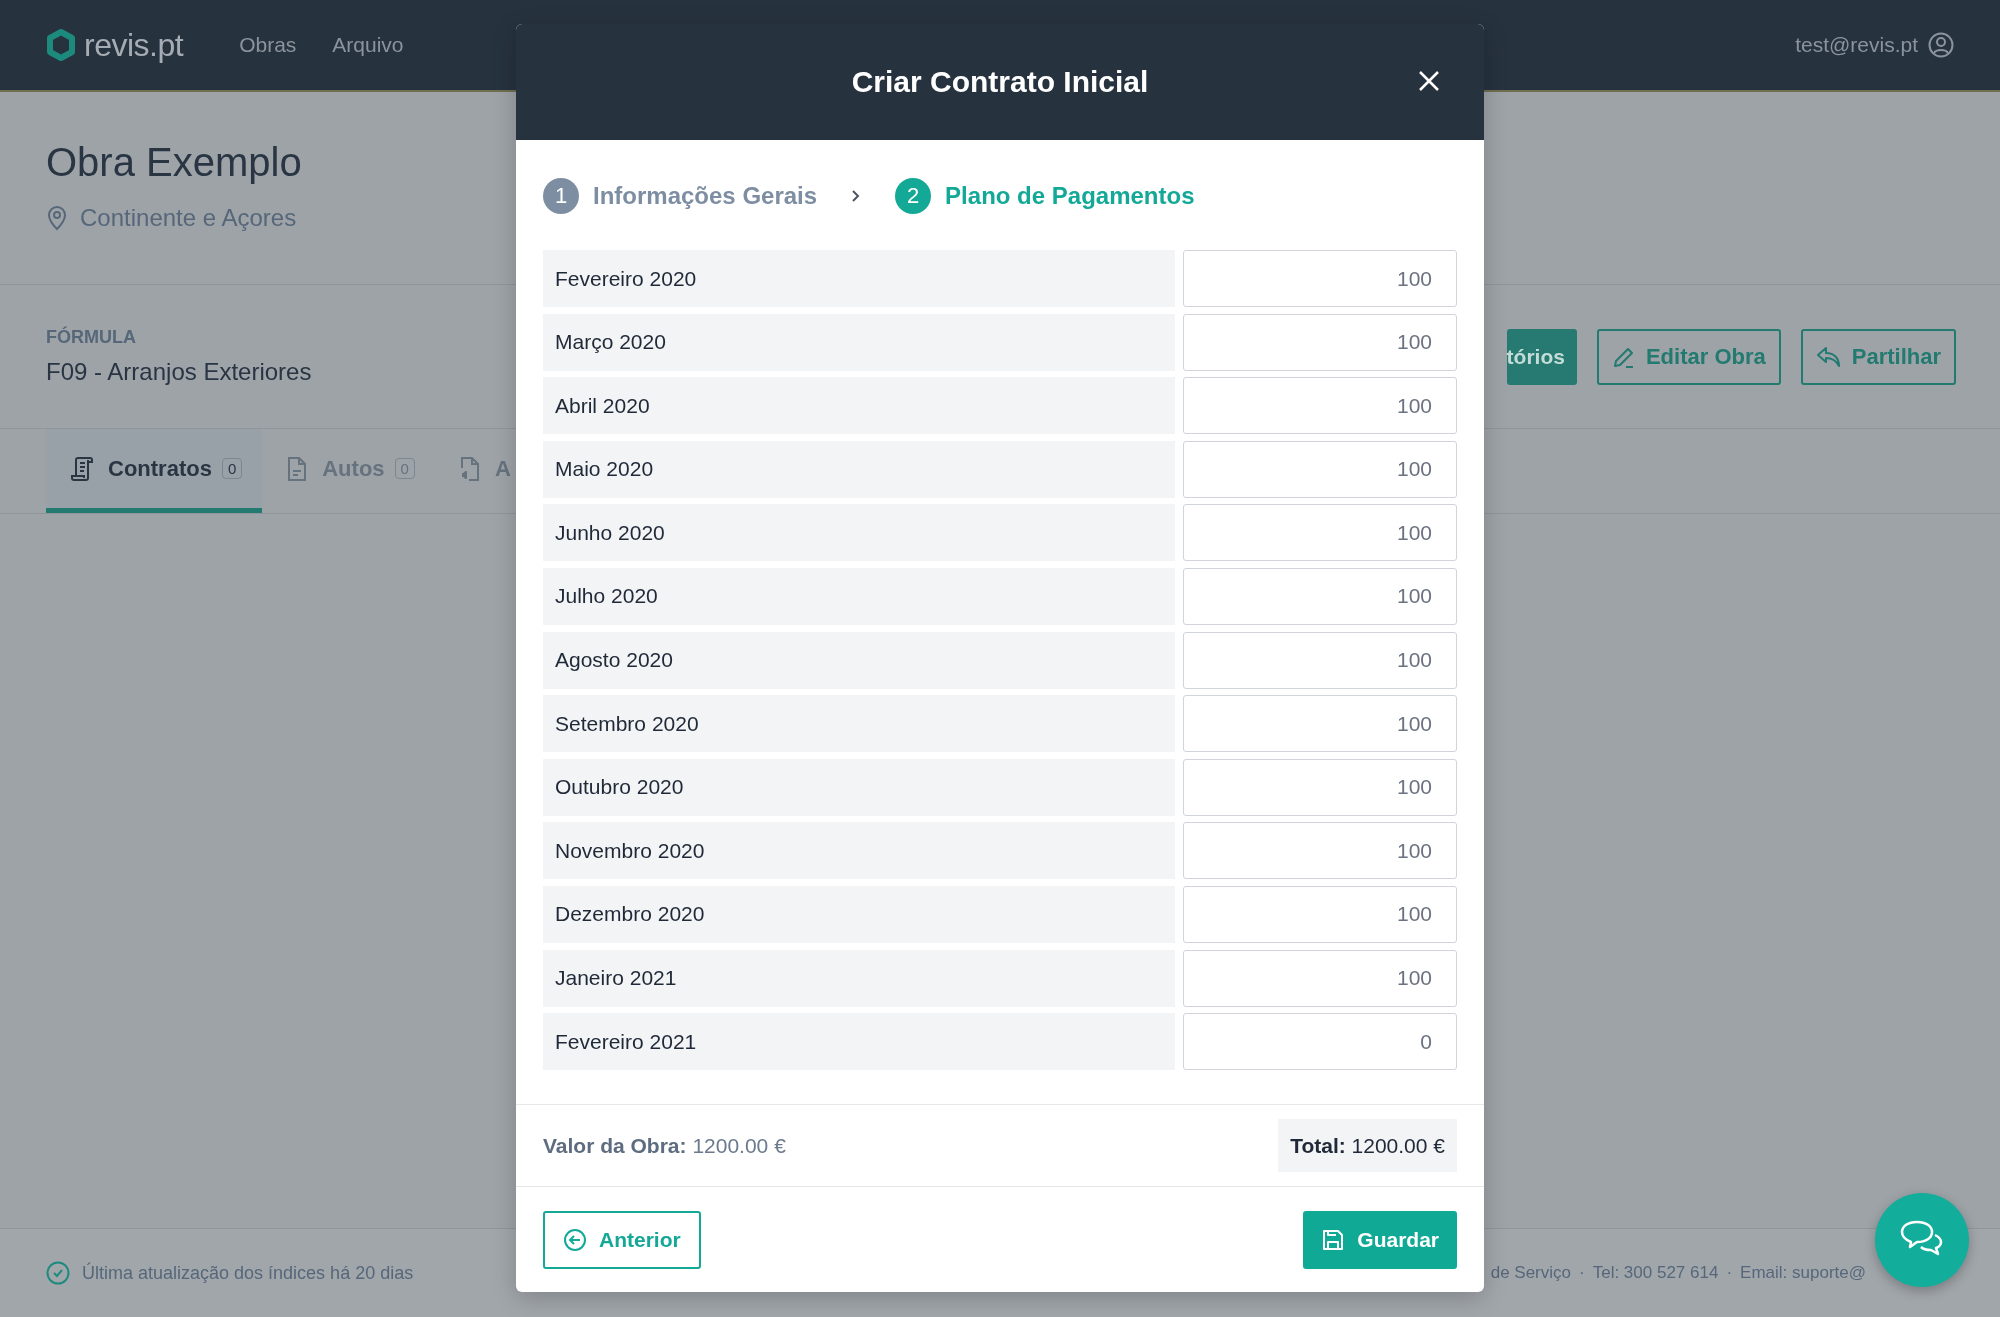 The height and width of the screenshot is (1317, 2000). What do you see at coordinates (680, 196) in the screenshot?
I see `wizard-step: 1 Informações Gerais` at bounding box center [680, 196].